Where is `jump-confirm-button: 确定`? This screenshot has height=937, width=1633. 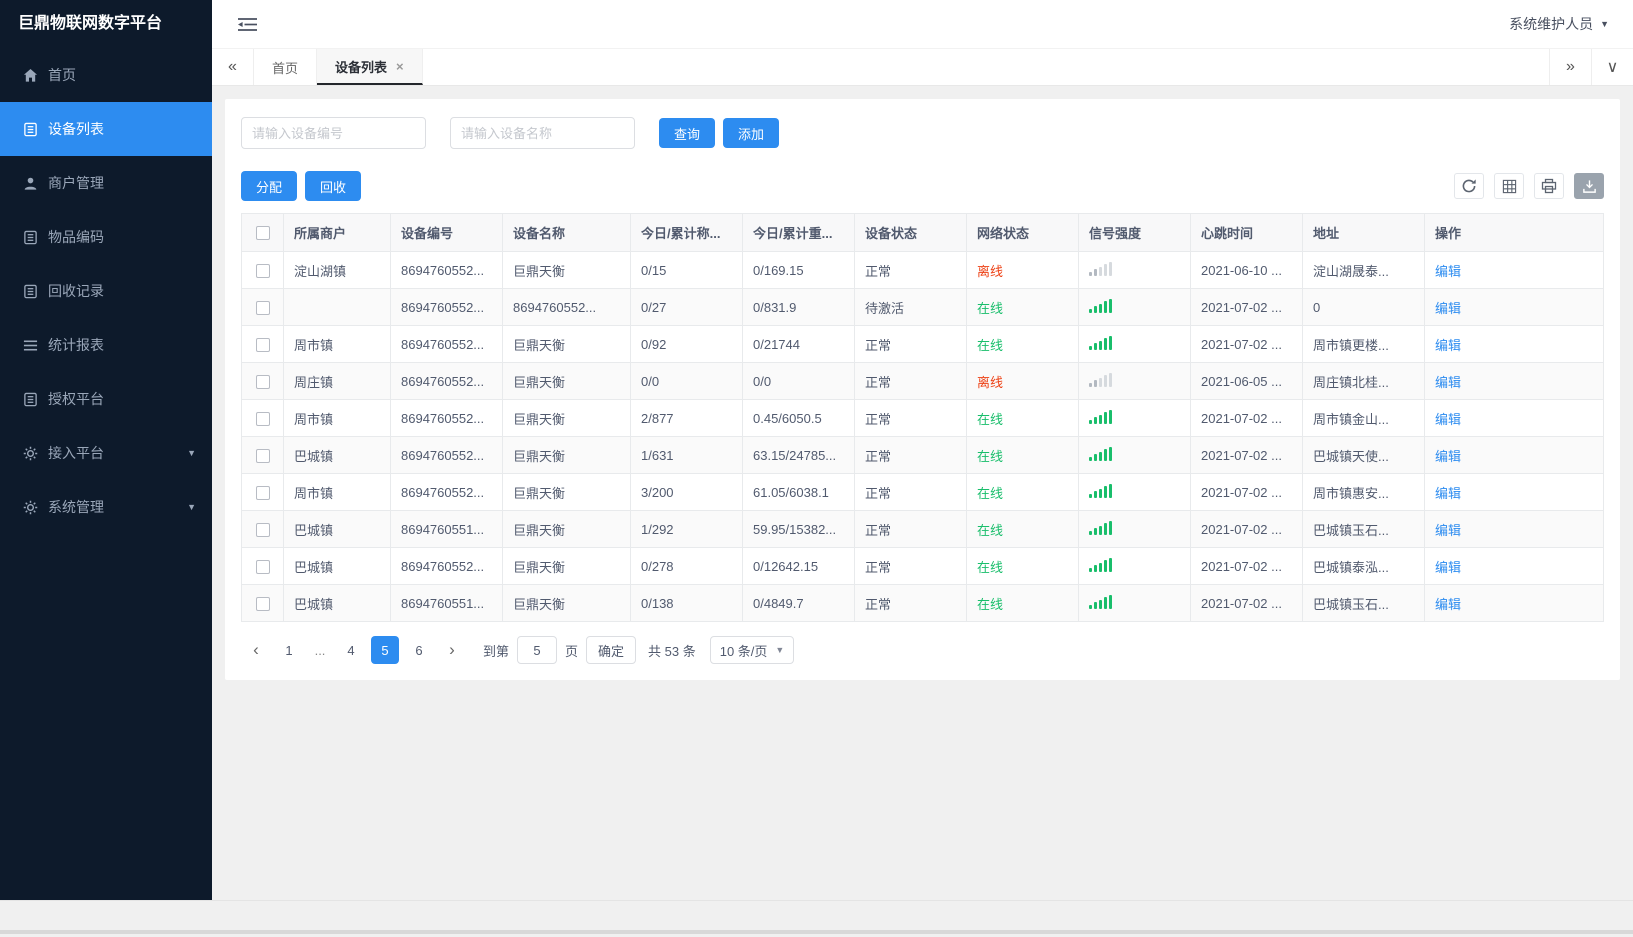
jump-confirm-button: 确定 is located at coordinates (611, 650).